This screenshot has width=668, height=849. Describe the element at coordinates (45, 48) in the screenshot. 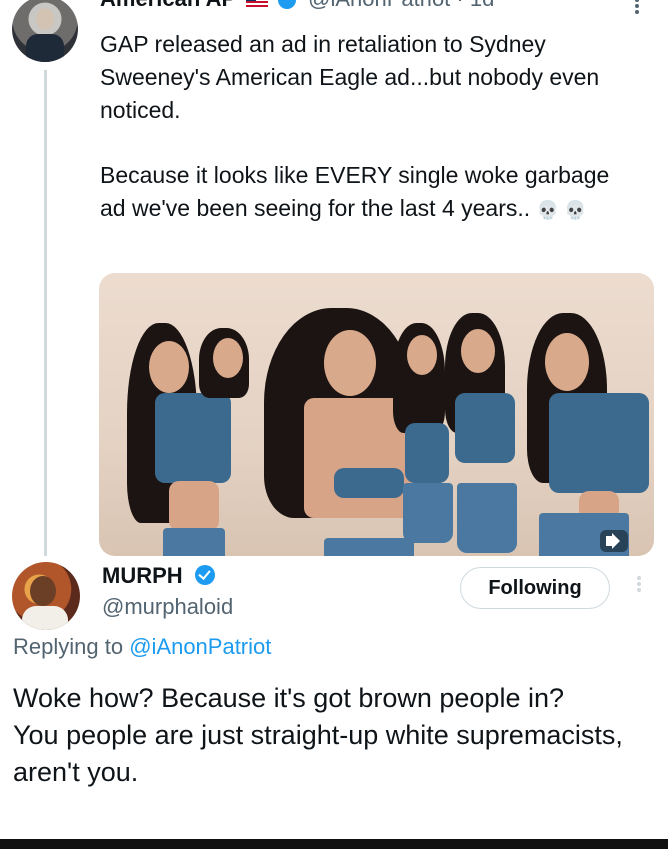

I see `avatar-suit` at that location.